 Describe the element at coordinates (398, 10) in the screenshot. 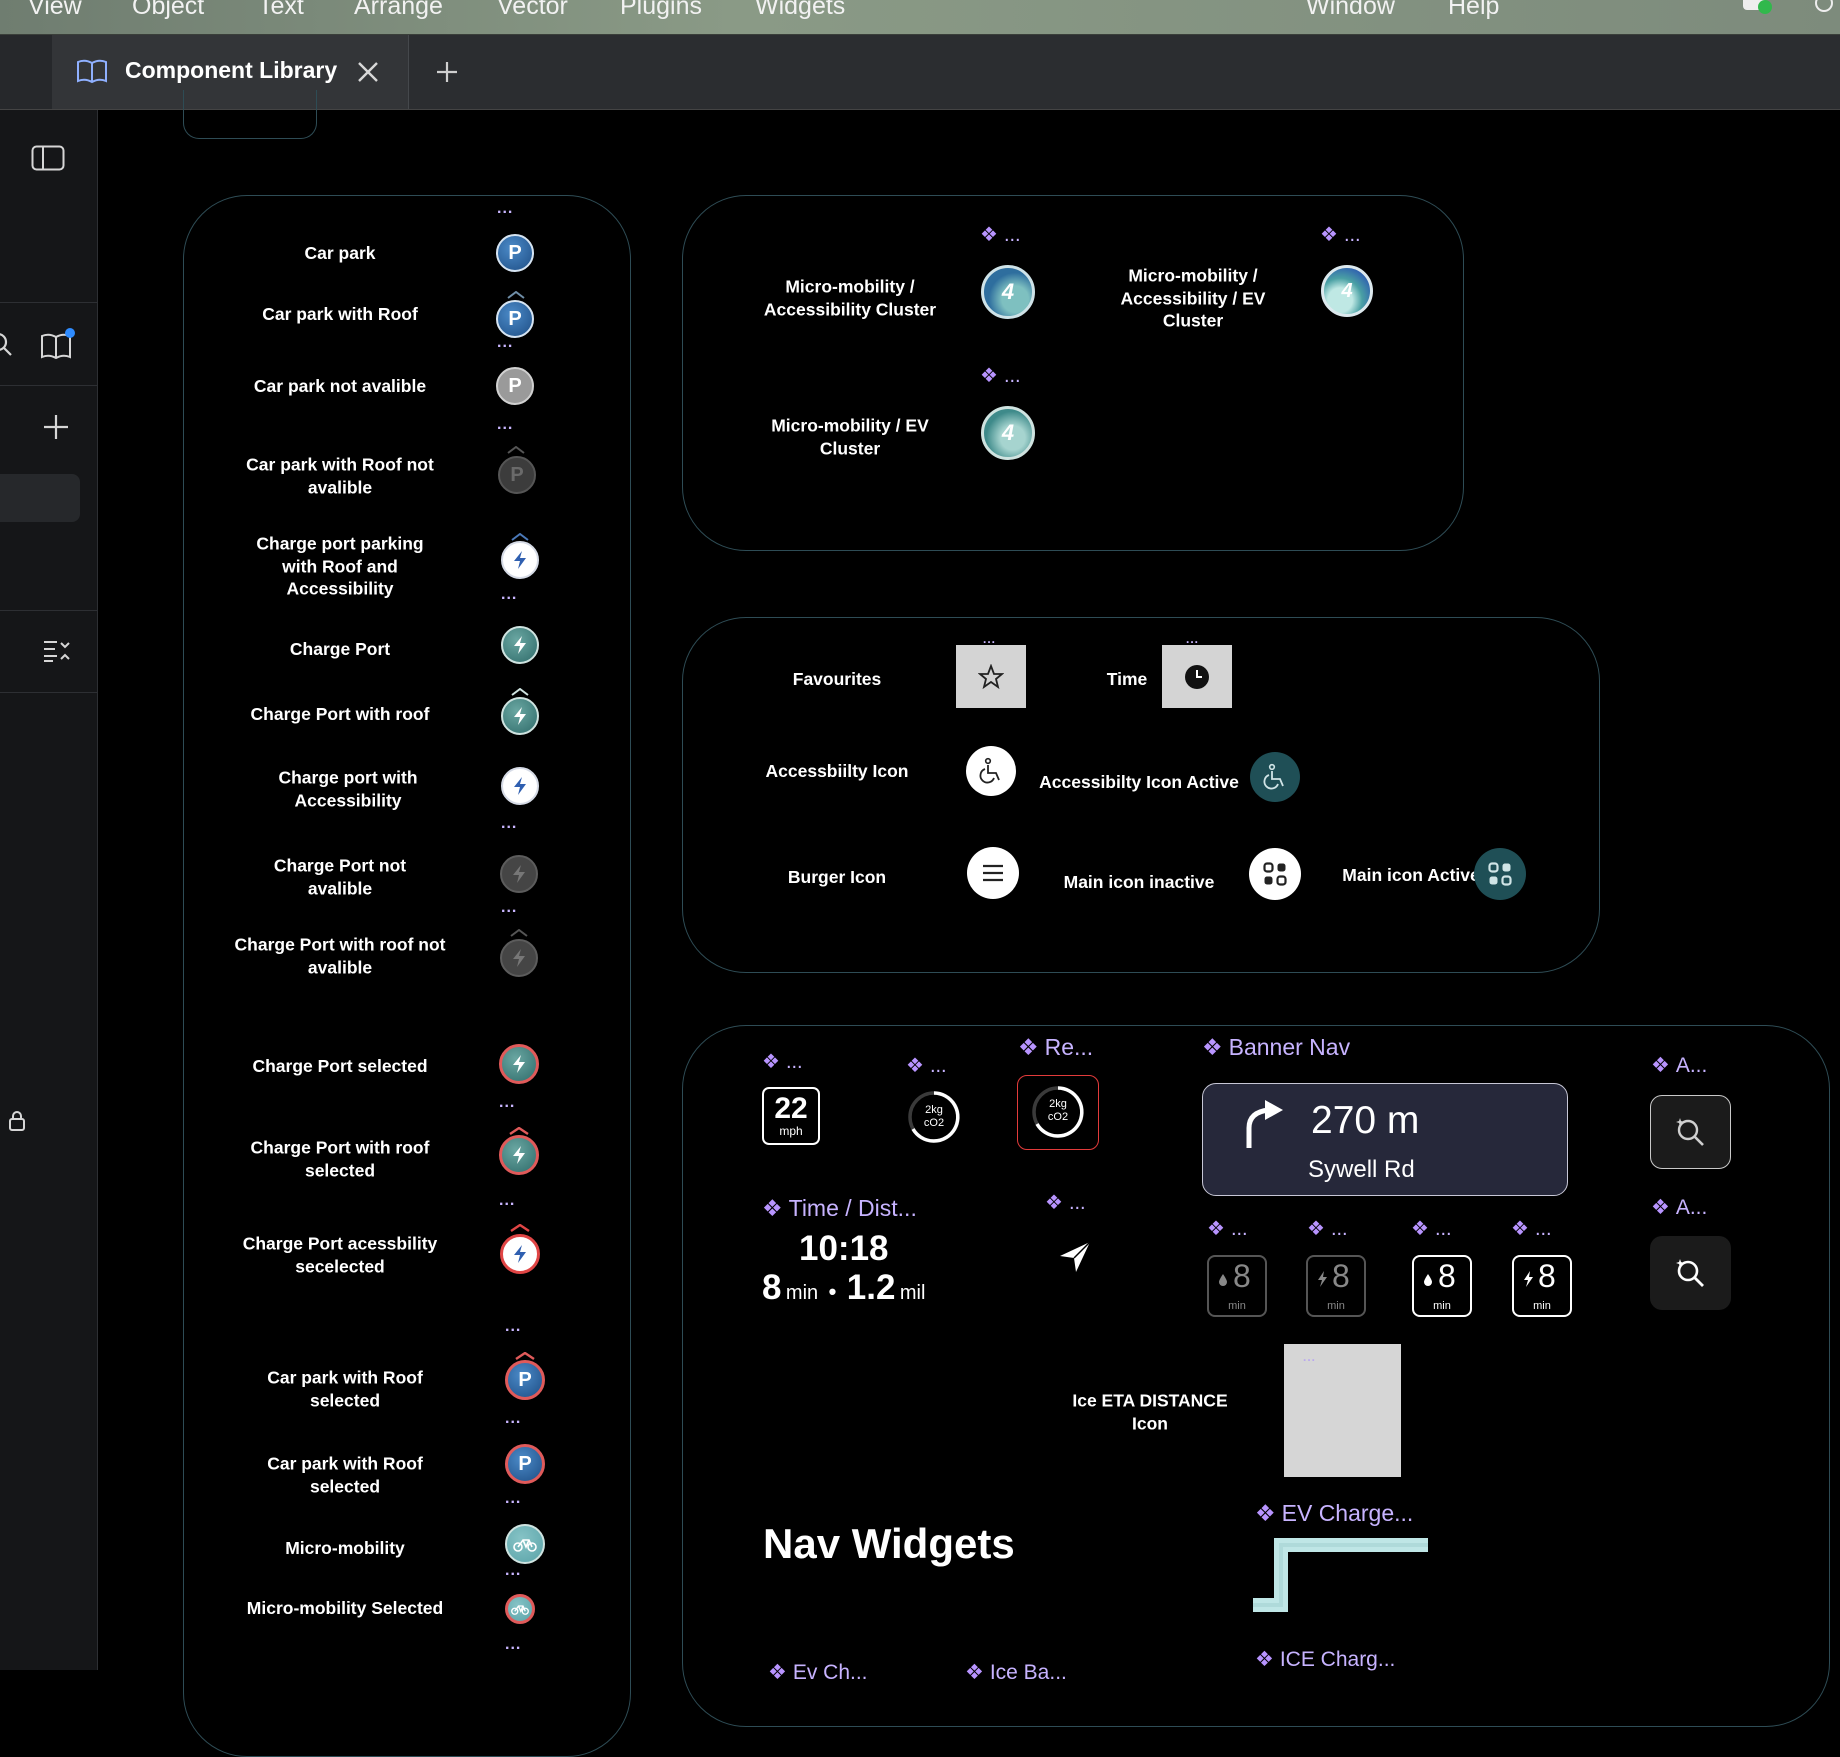

I see `menu-arrange: Arrange` at that location.